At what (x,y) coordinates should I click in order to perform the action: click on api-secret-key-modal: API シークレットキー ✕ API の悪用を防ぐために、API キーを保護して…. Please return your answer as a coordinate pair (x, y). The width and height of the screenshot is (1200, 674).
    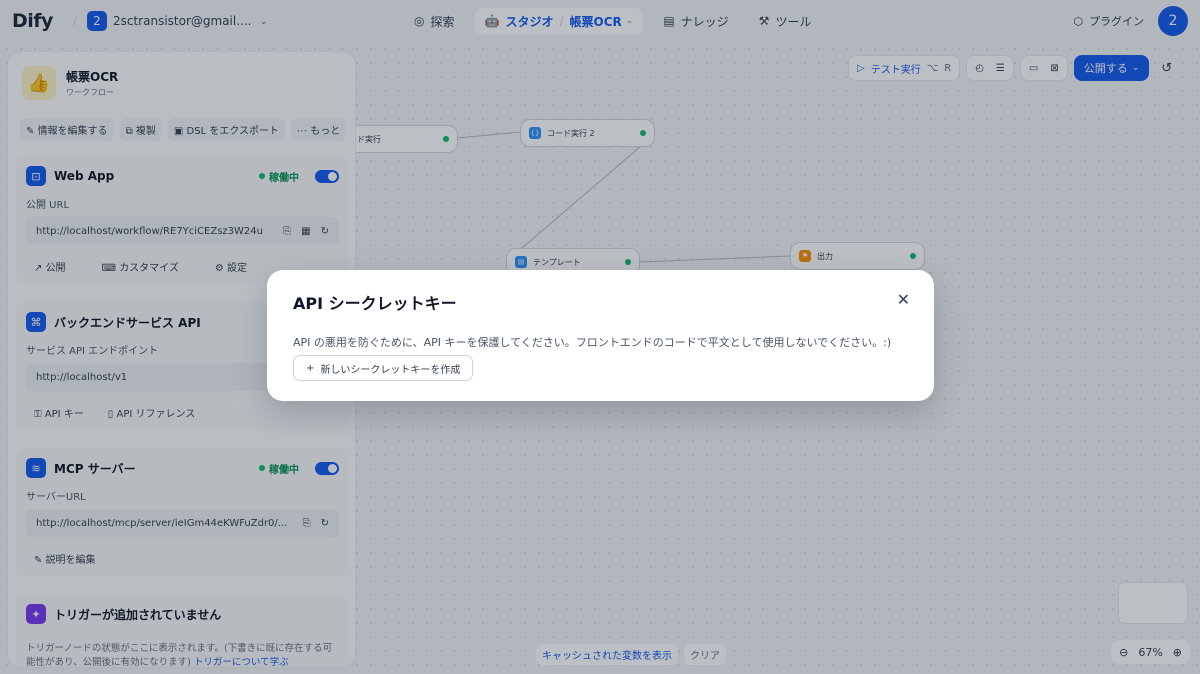
    Looking at the image, I should click on (600, 335).